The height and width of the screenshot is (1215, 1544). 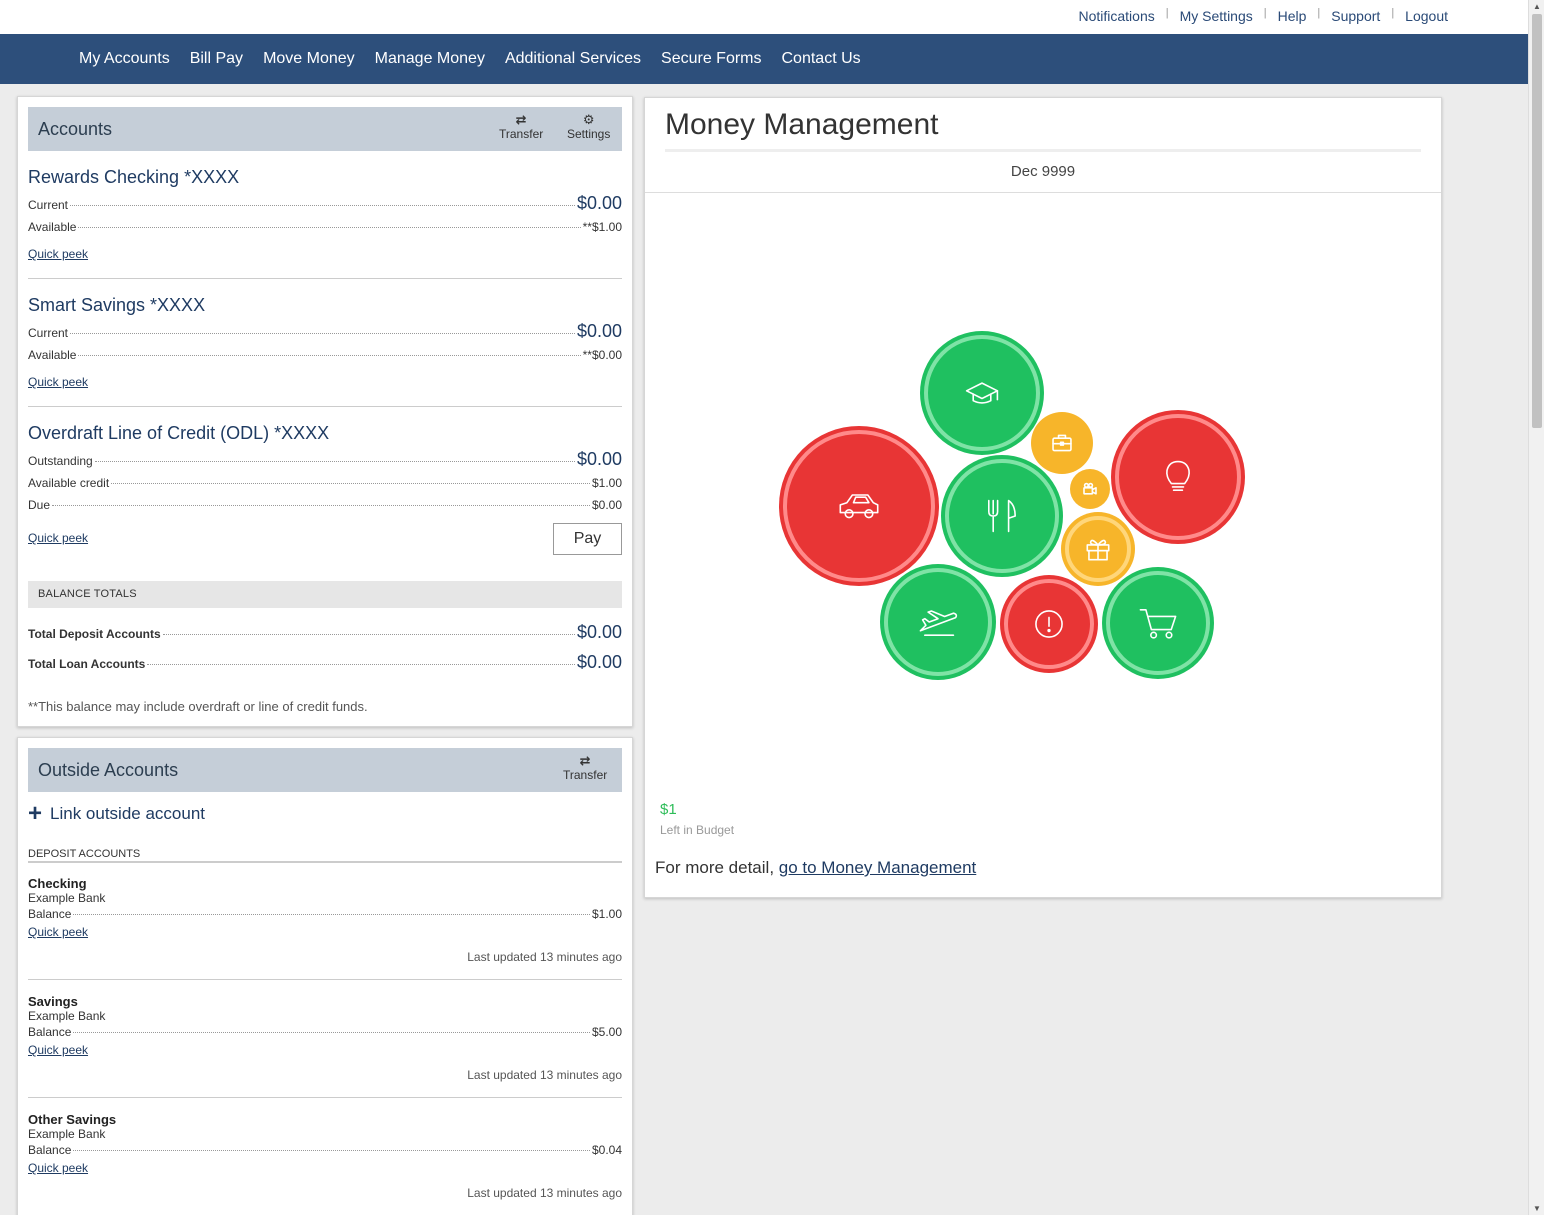 What do you see at coordinates (1062, 443) in the screenshot?
I see `budget-bubble-briefcase` at bounding box center [1062, 443].